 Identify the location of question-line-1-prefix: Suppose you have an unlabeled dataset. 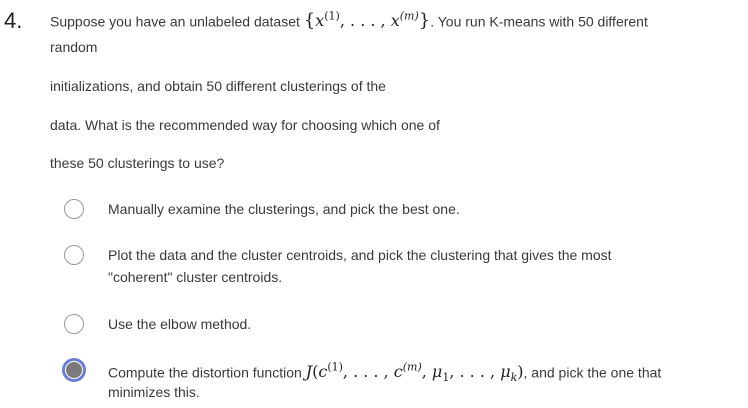
(175, 21).